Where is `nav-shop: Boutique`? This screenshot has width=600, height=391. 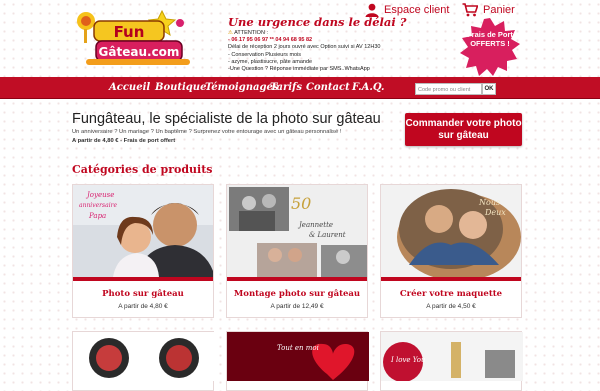
nav-shop: Boutique is located at coordinates (180, 87).